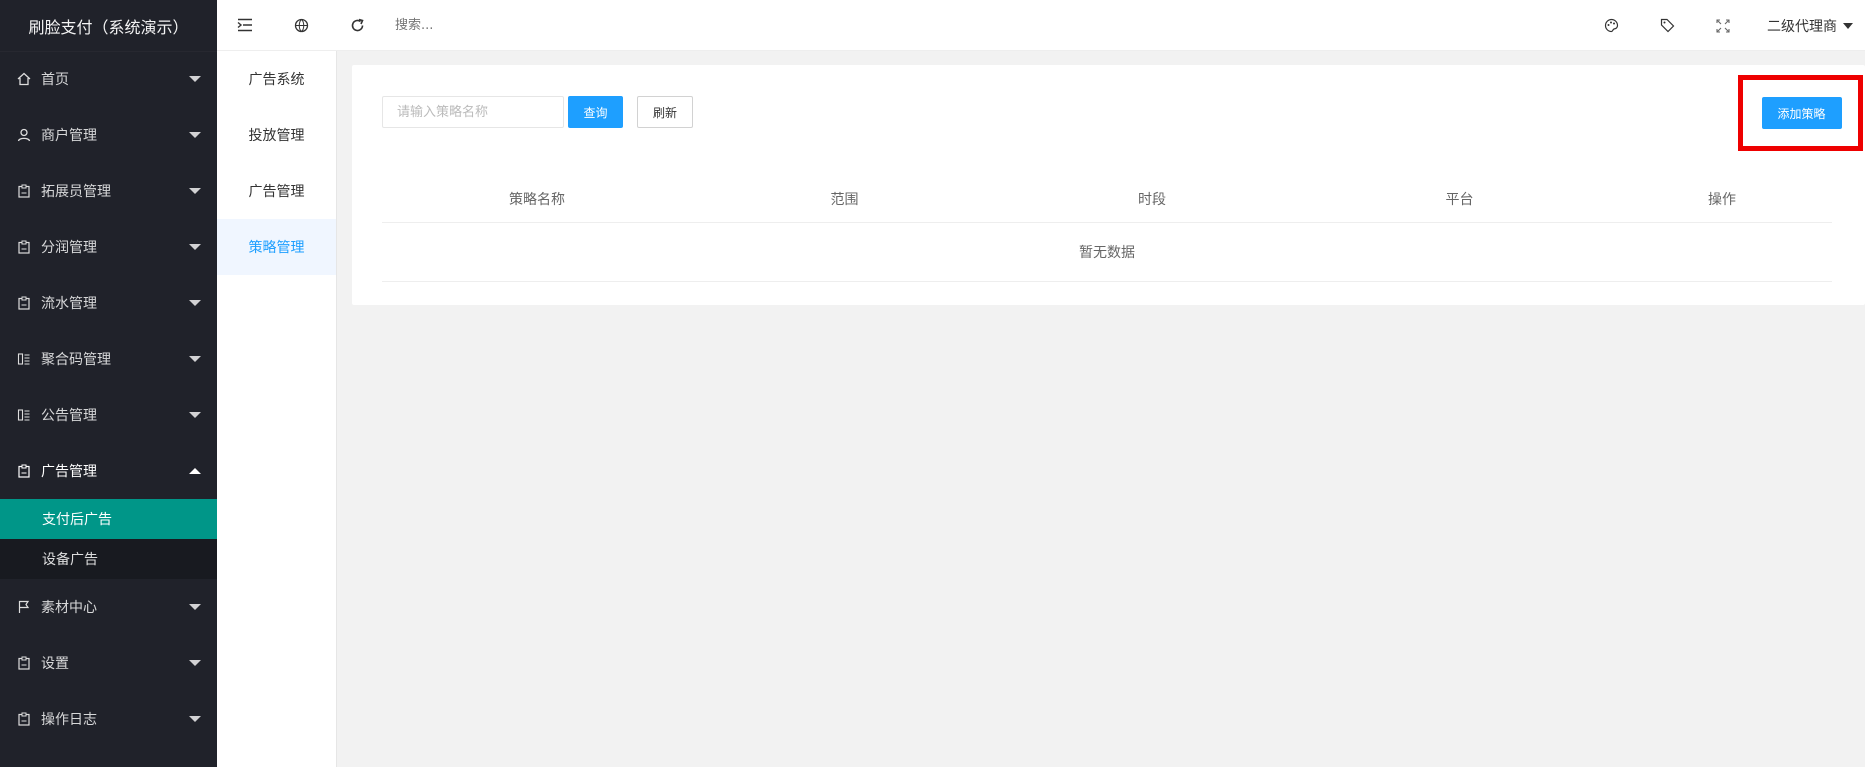  What do you see at coordinates (108, 471) in the screenshot?
I see `sidebar-item-ad-management: 广告管理` at bounding box center [108, 471].